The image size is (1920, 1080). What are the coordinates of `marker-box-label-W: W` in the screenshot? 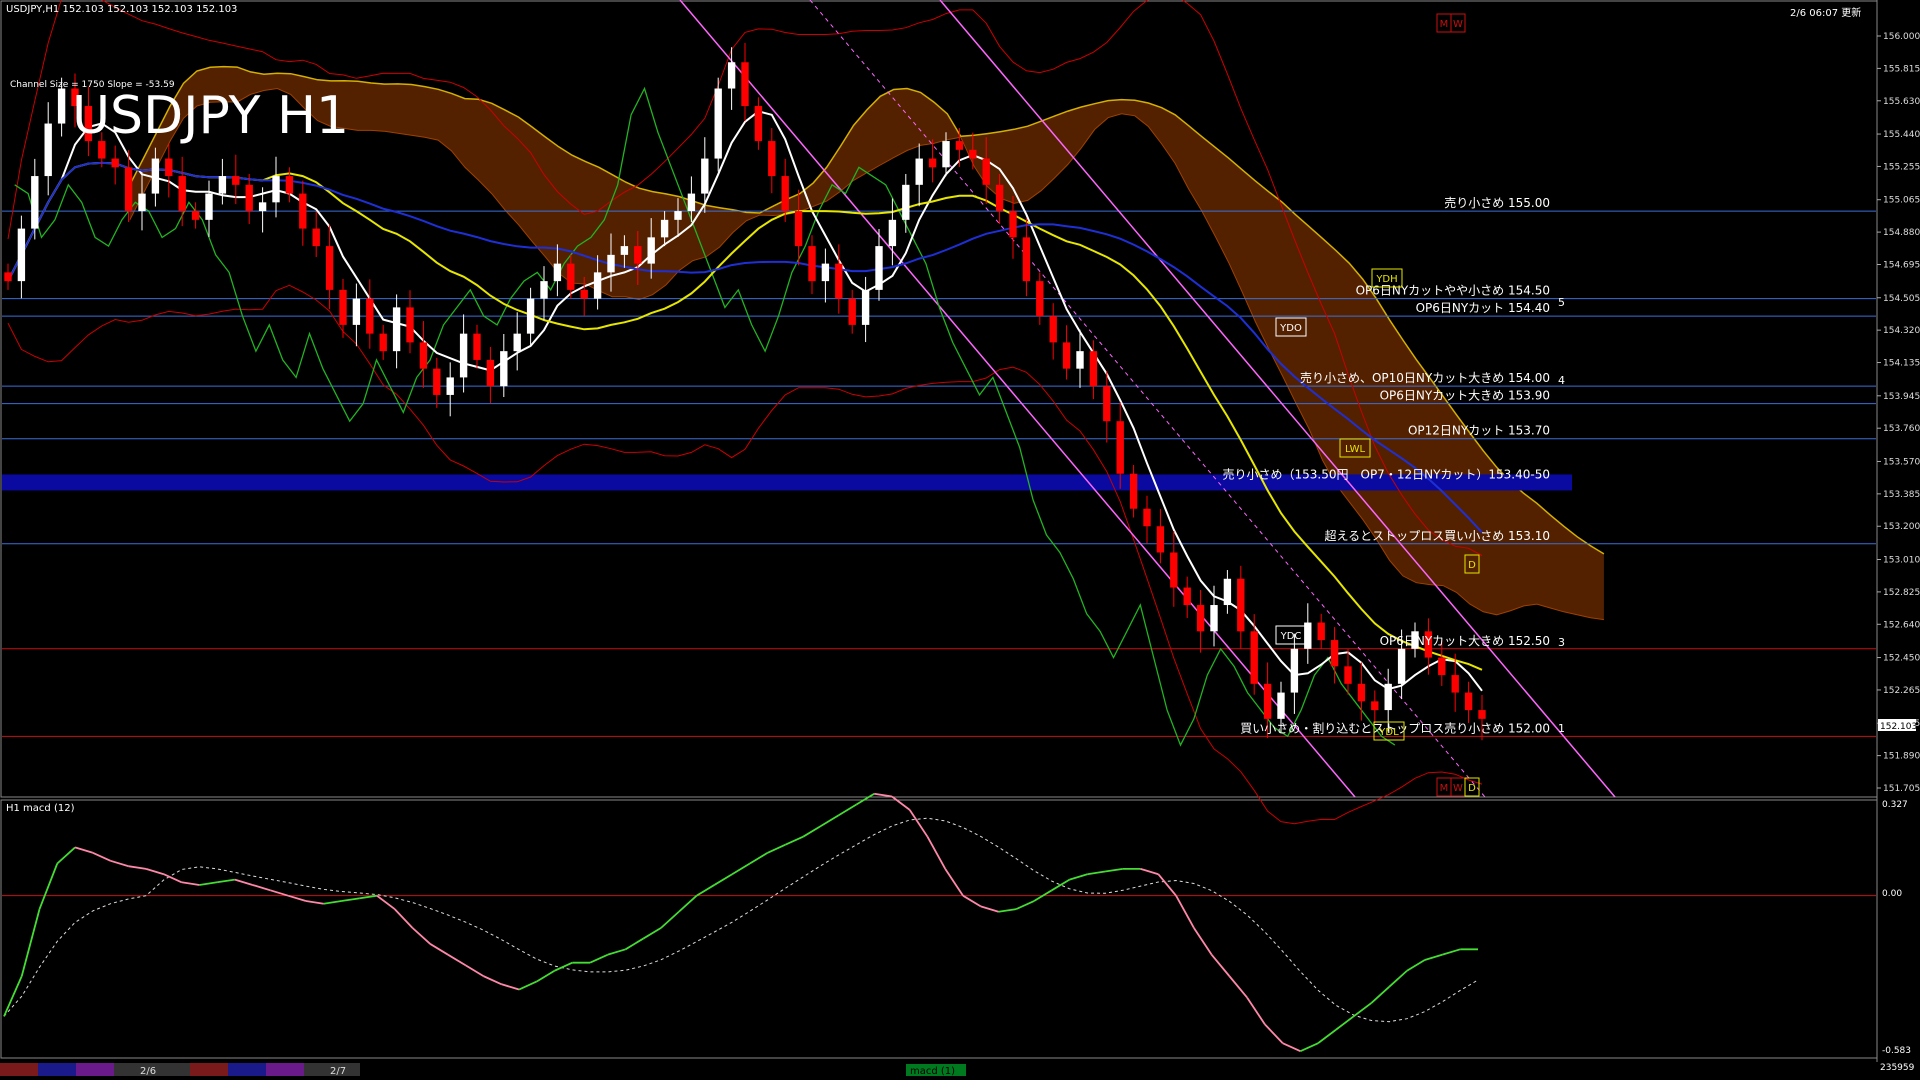 It's located at (1458, 24).